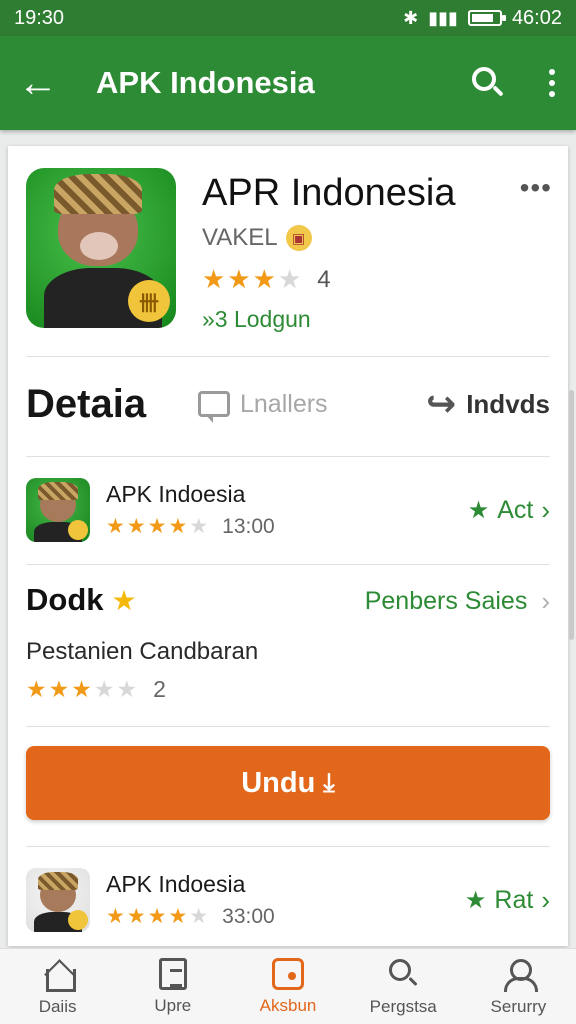  What do you see at coordinates (552, 83) in the screenshot?
I see `more-vert-icon` at bounding box center [552, 83].